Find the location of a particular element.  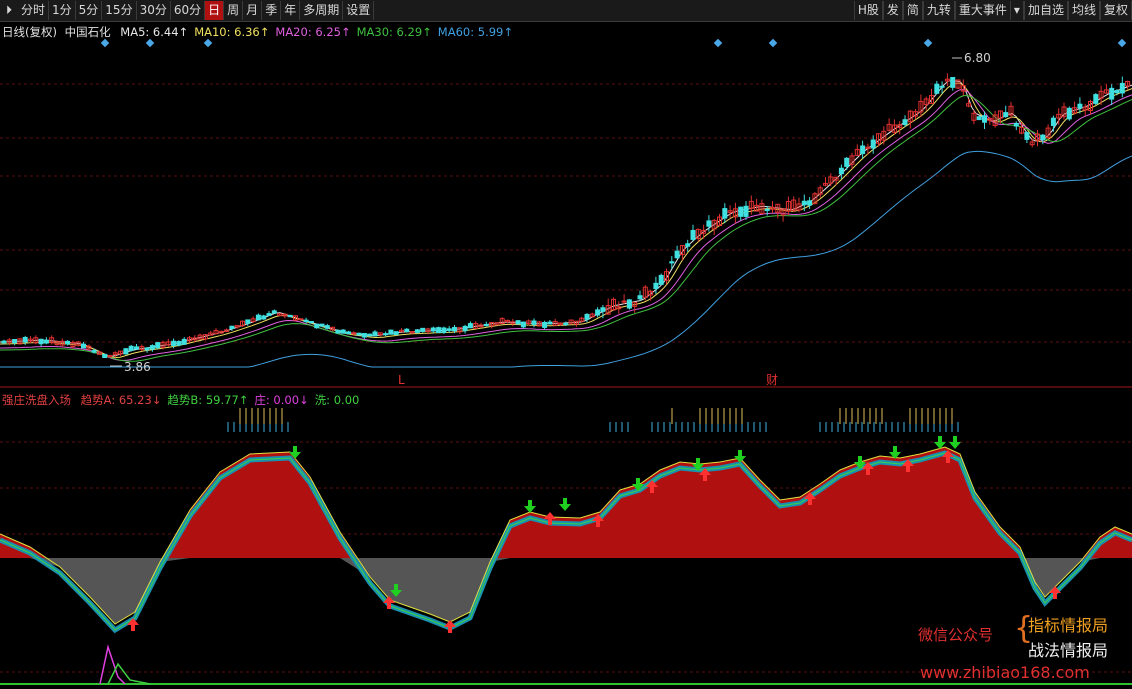

toolbar-action-2: 简 is located at coordinates (912, 10).